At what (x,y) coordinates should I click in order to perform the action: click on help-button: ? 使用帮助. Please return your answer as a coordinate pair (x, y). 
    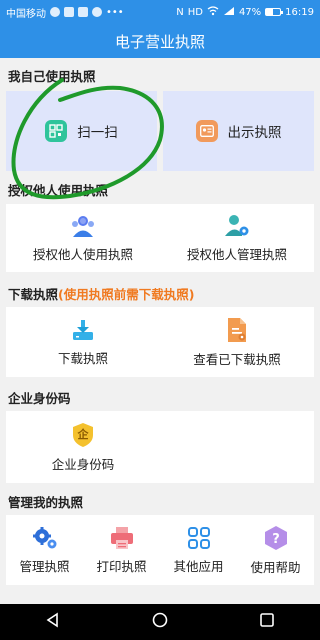
    Looking at the image, I should click on (275, 550).